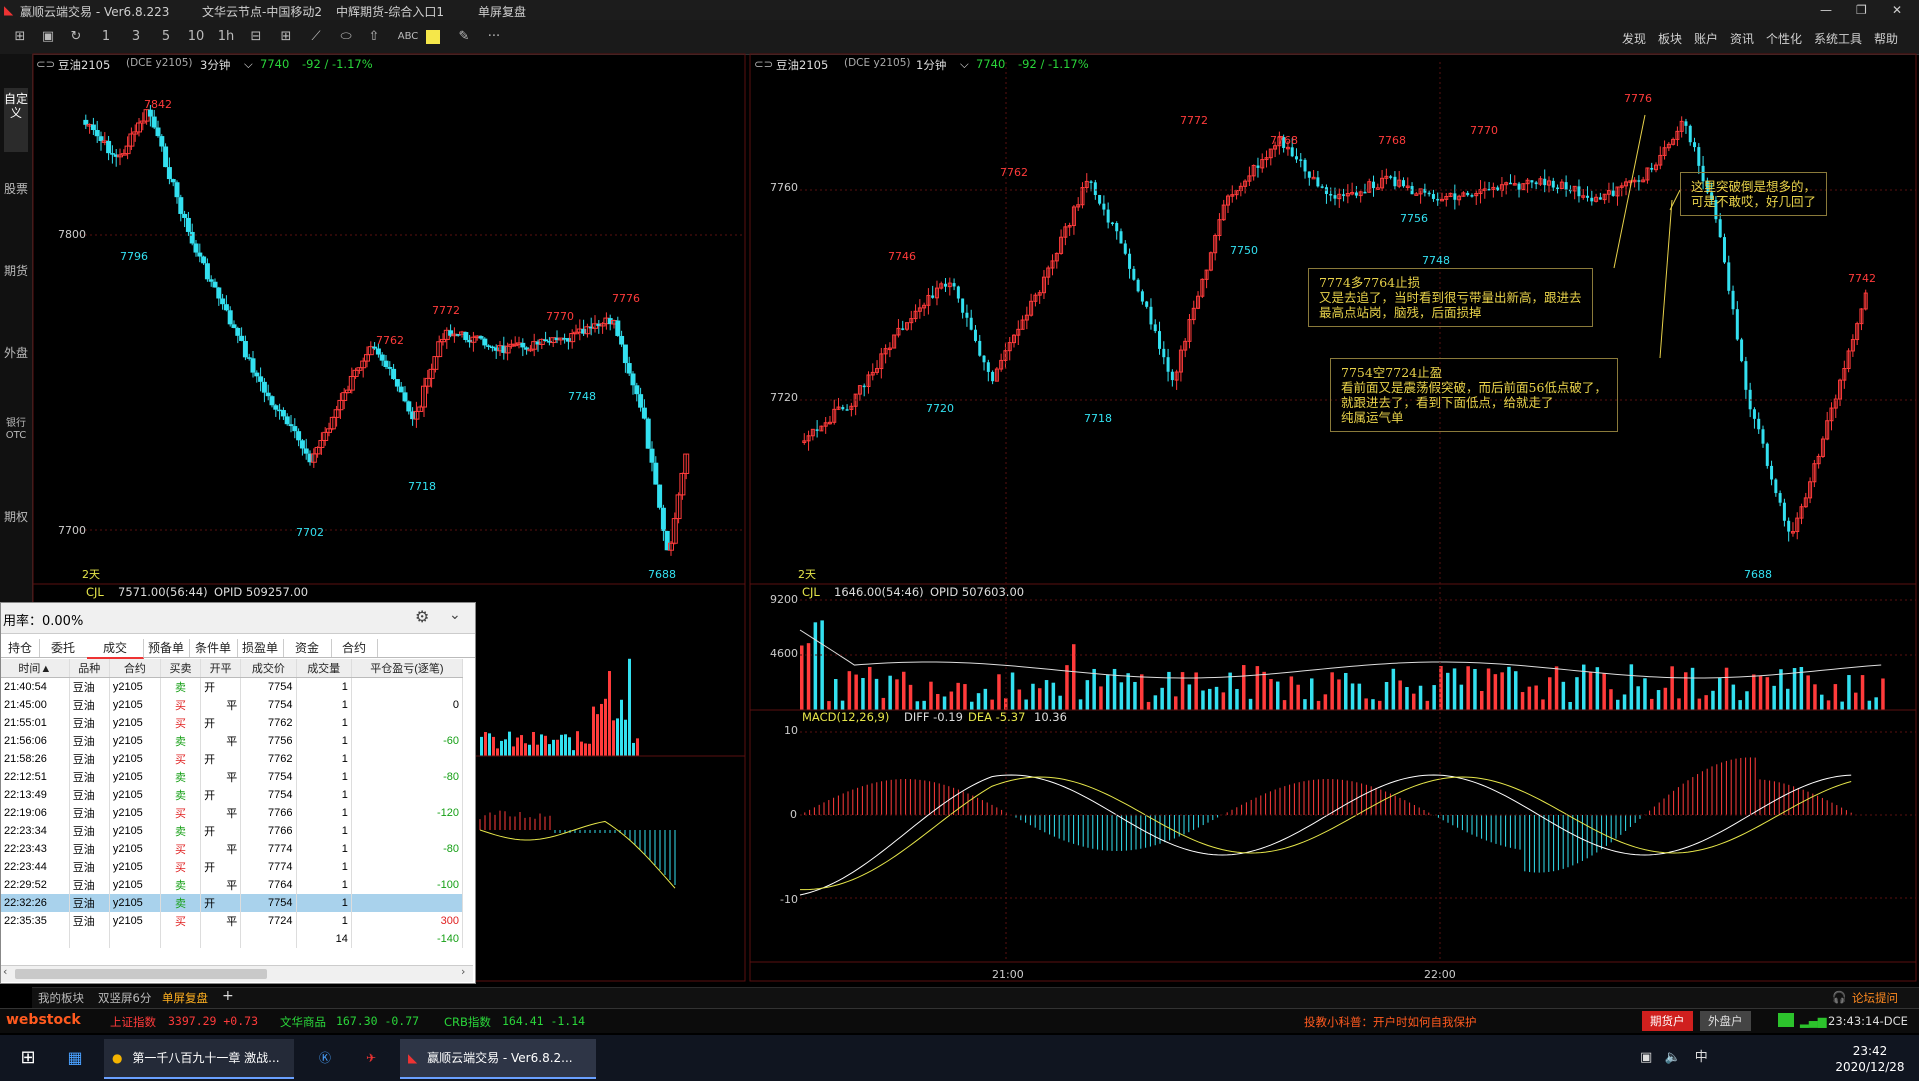  Describe the element at coordinates (455, 615) in the screenshot. I see `collapse-icon: ⌄` at that location.